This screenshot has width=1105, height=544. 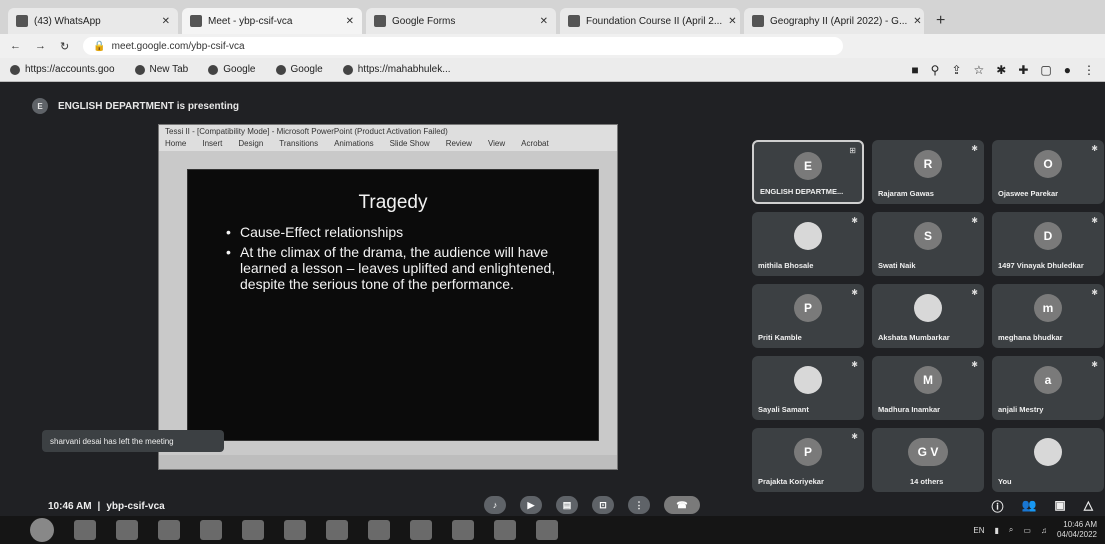 I want to click on tab-google-forms: Google Forms ✕, so click(x=461, y=21).